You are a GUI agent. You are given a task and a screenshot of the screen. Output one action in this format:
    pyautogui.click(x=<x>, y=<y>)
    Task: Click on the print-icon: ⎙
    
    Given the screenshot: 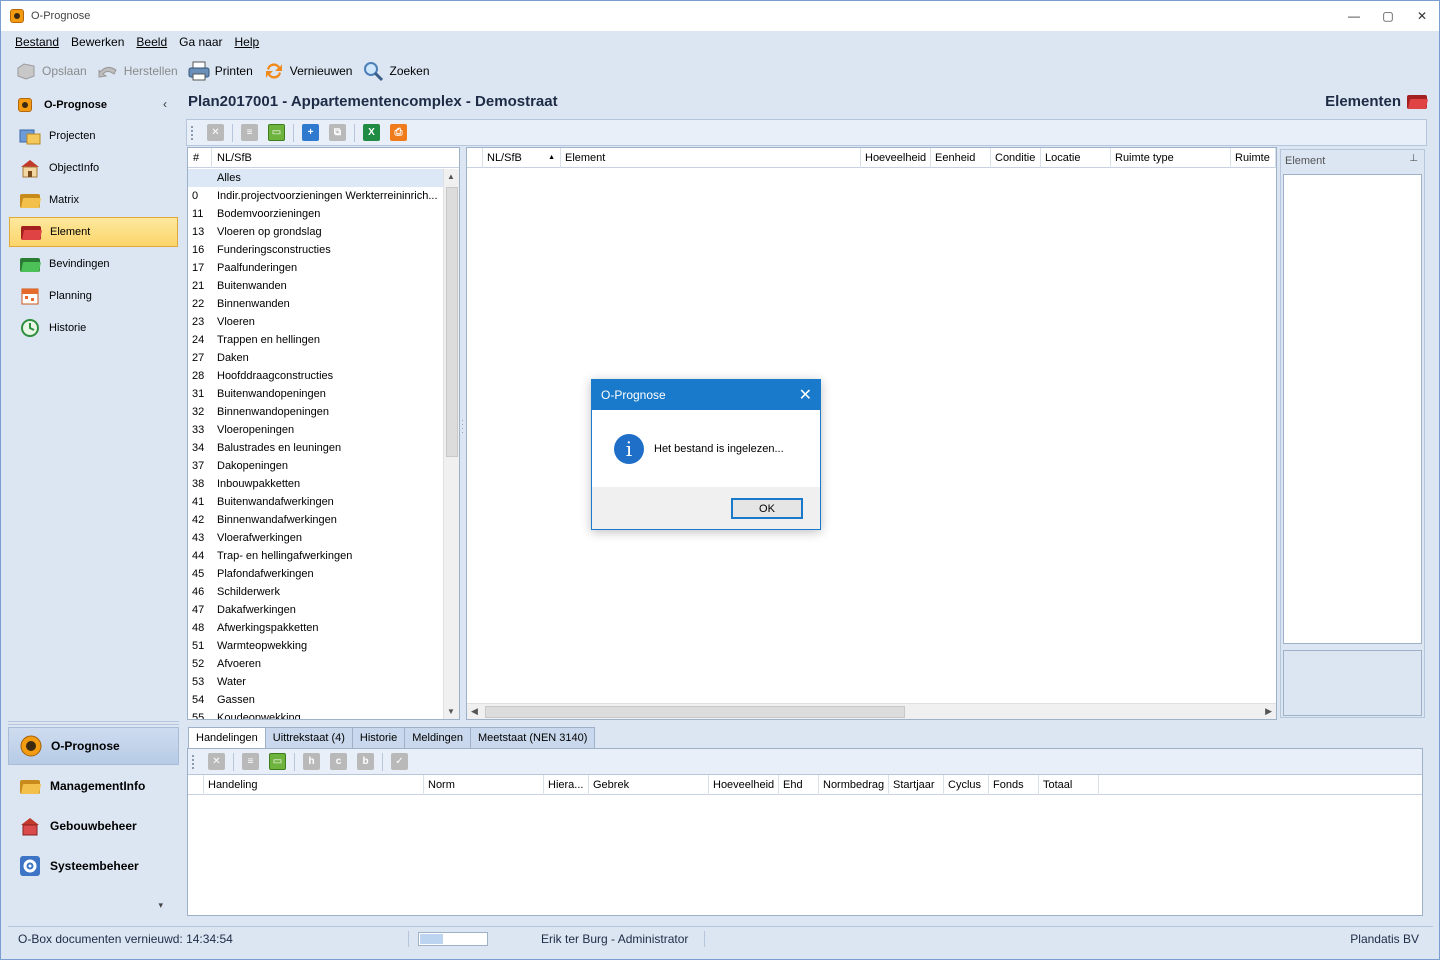 What is the action you would take?
    pyautogui.click(x=398, y=132)
    